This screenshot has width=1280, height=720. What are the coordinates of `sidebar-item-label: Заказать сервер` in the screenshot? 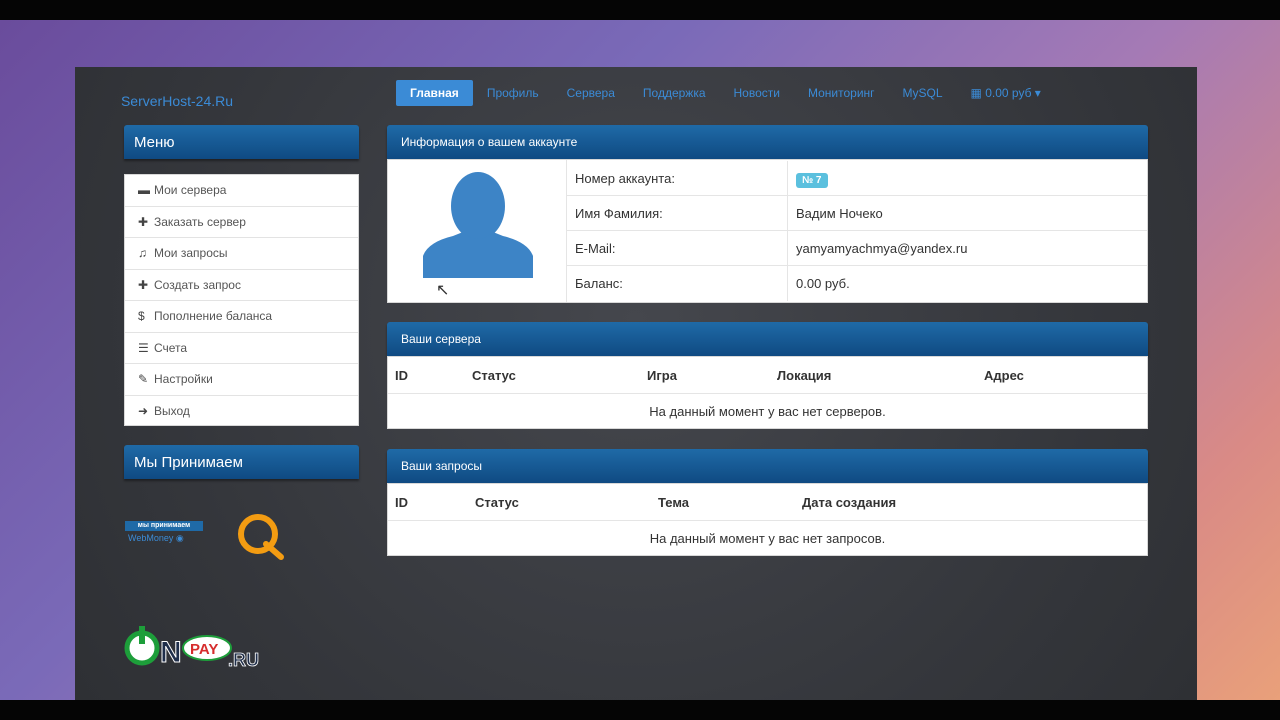 It's located at (200, 221).